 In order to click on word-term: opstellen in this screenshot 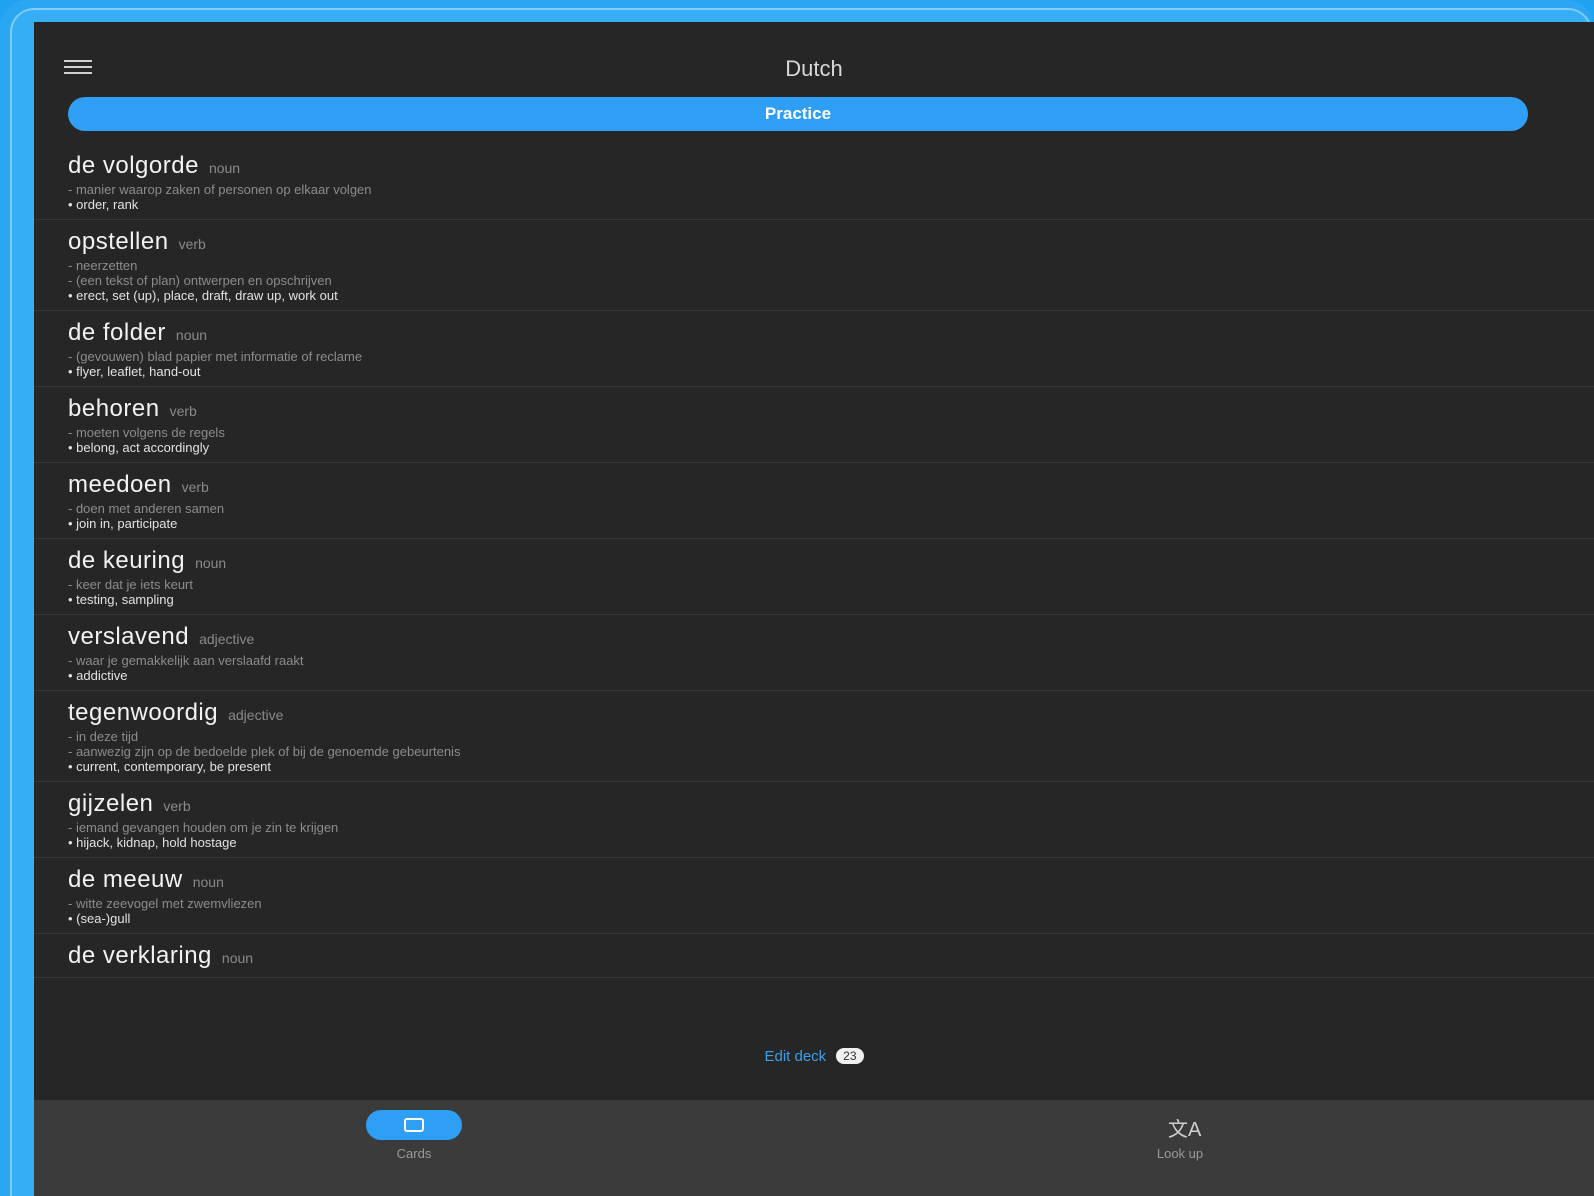, I will do `click(118, 241)`.